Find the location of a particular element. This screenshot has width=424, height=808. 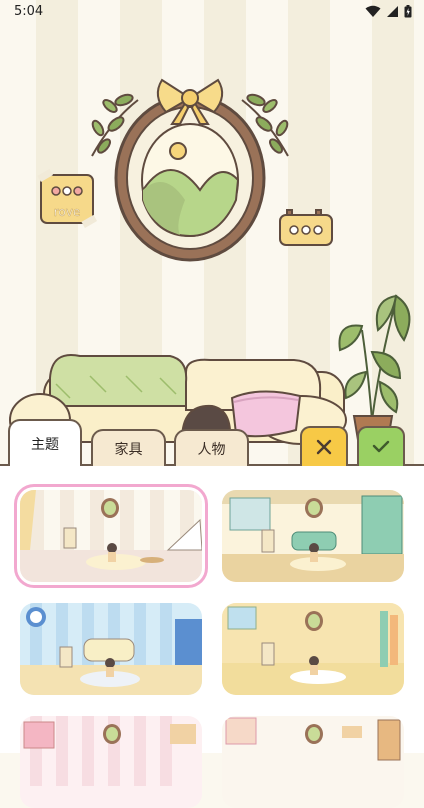

confirm-button is located at coordinates (381, 446).